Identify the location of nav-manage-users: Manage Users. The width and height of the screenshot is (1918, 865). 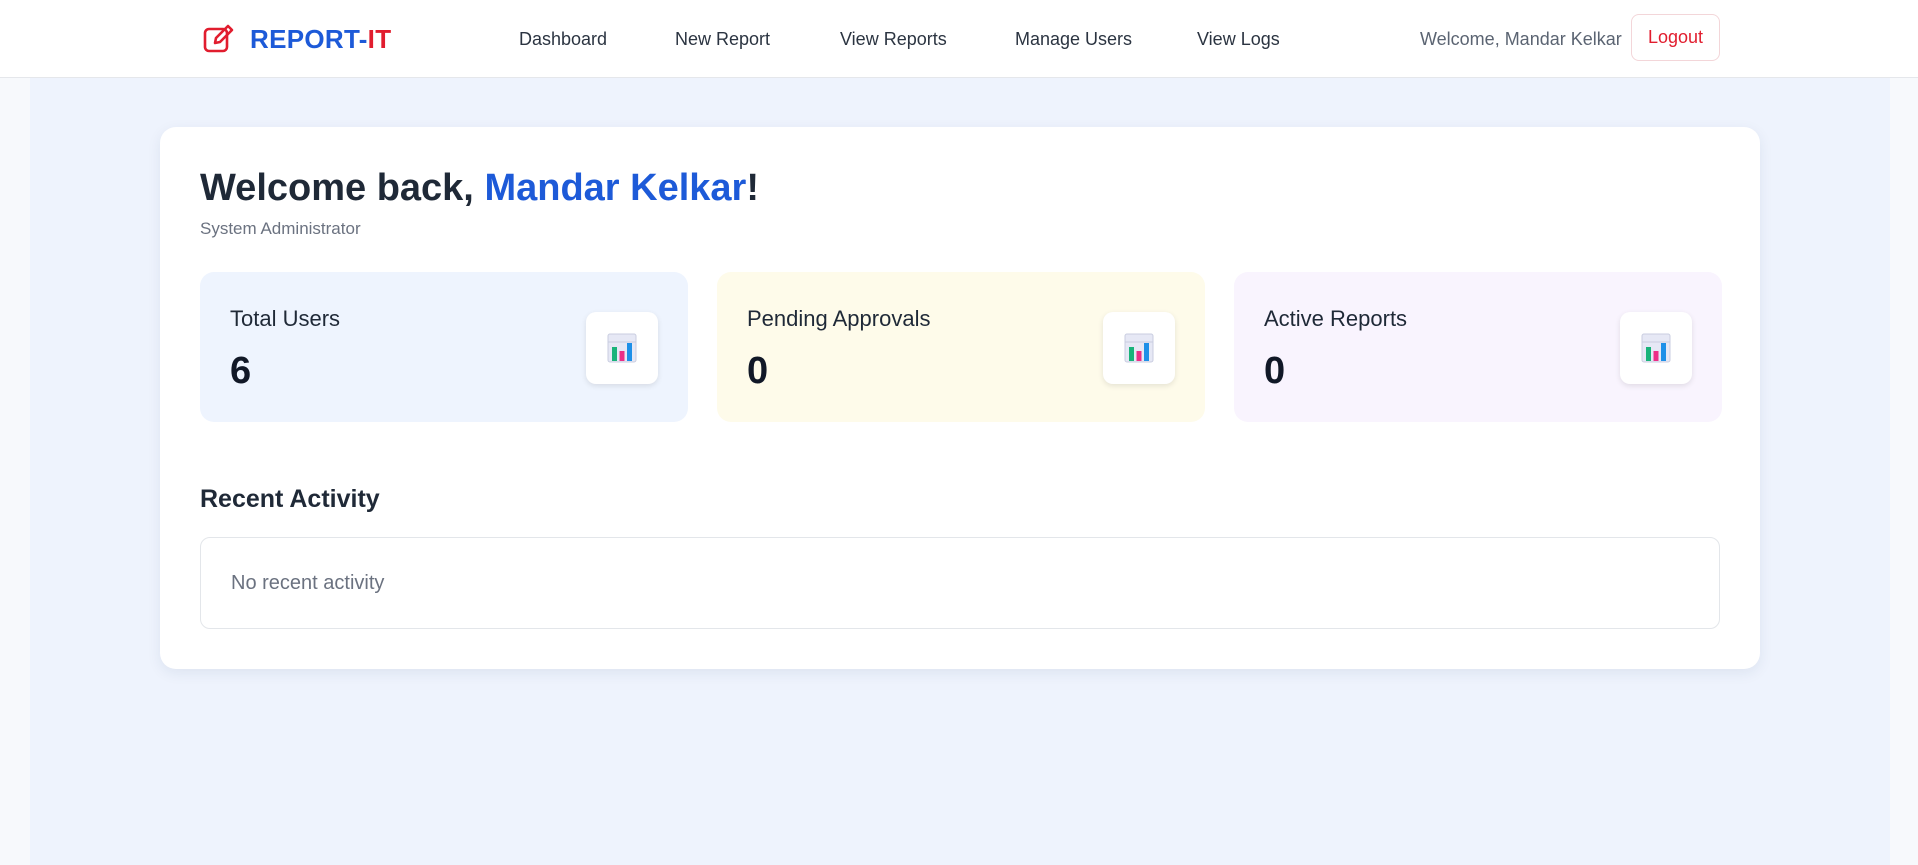
(1073, 39).